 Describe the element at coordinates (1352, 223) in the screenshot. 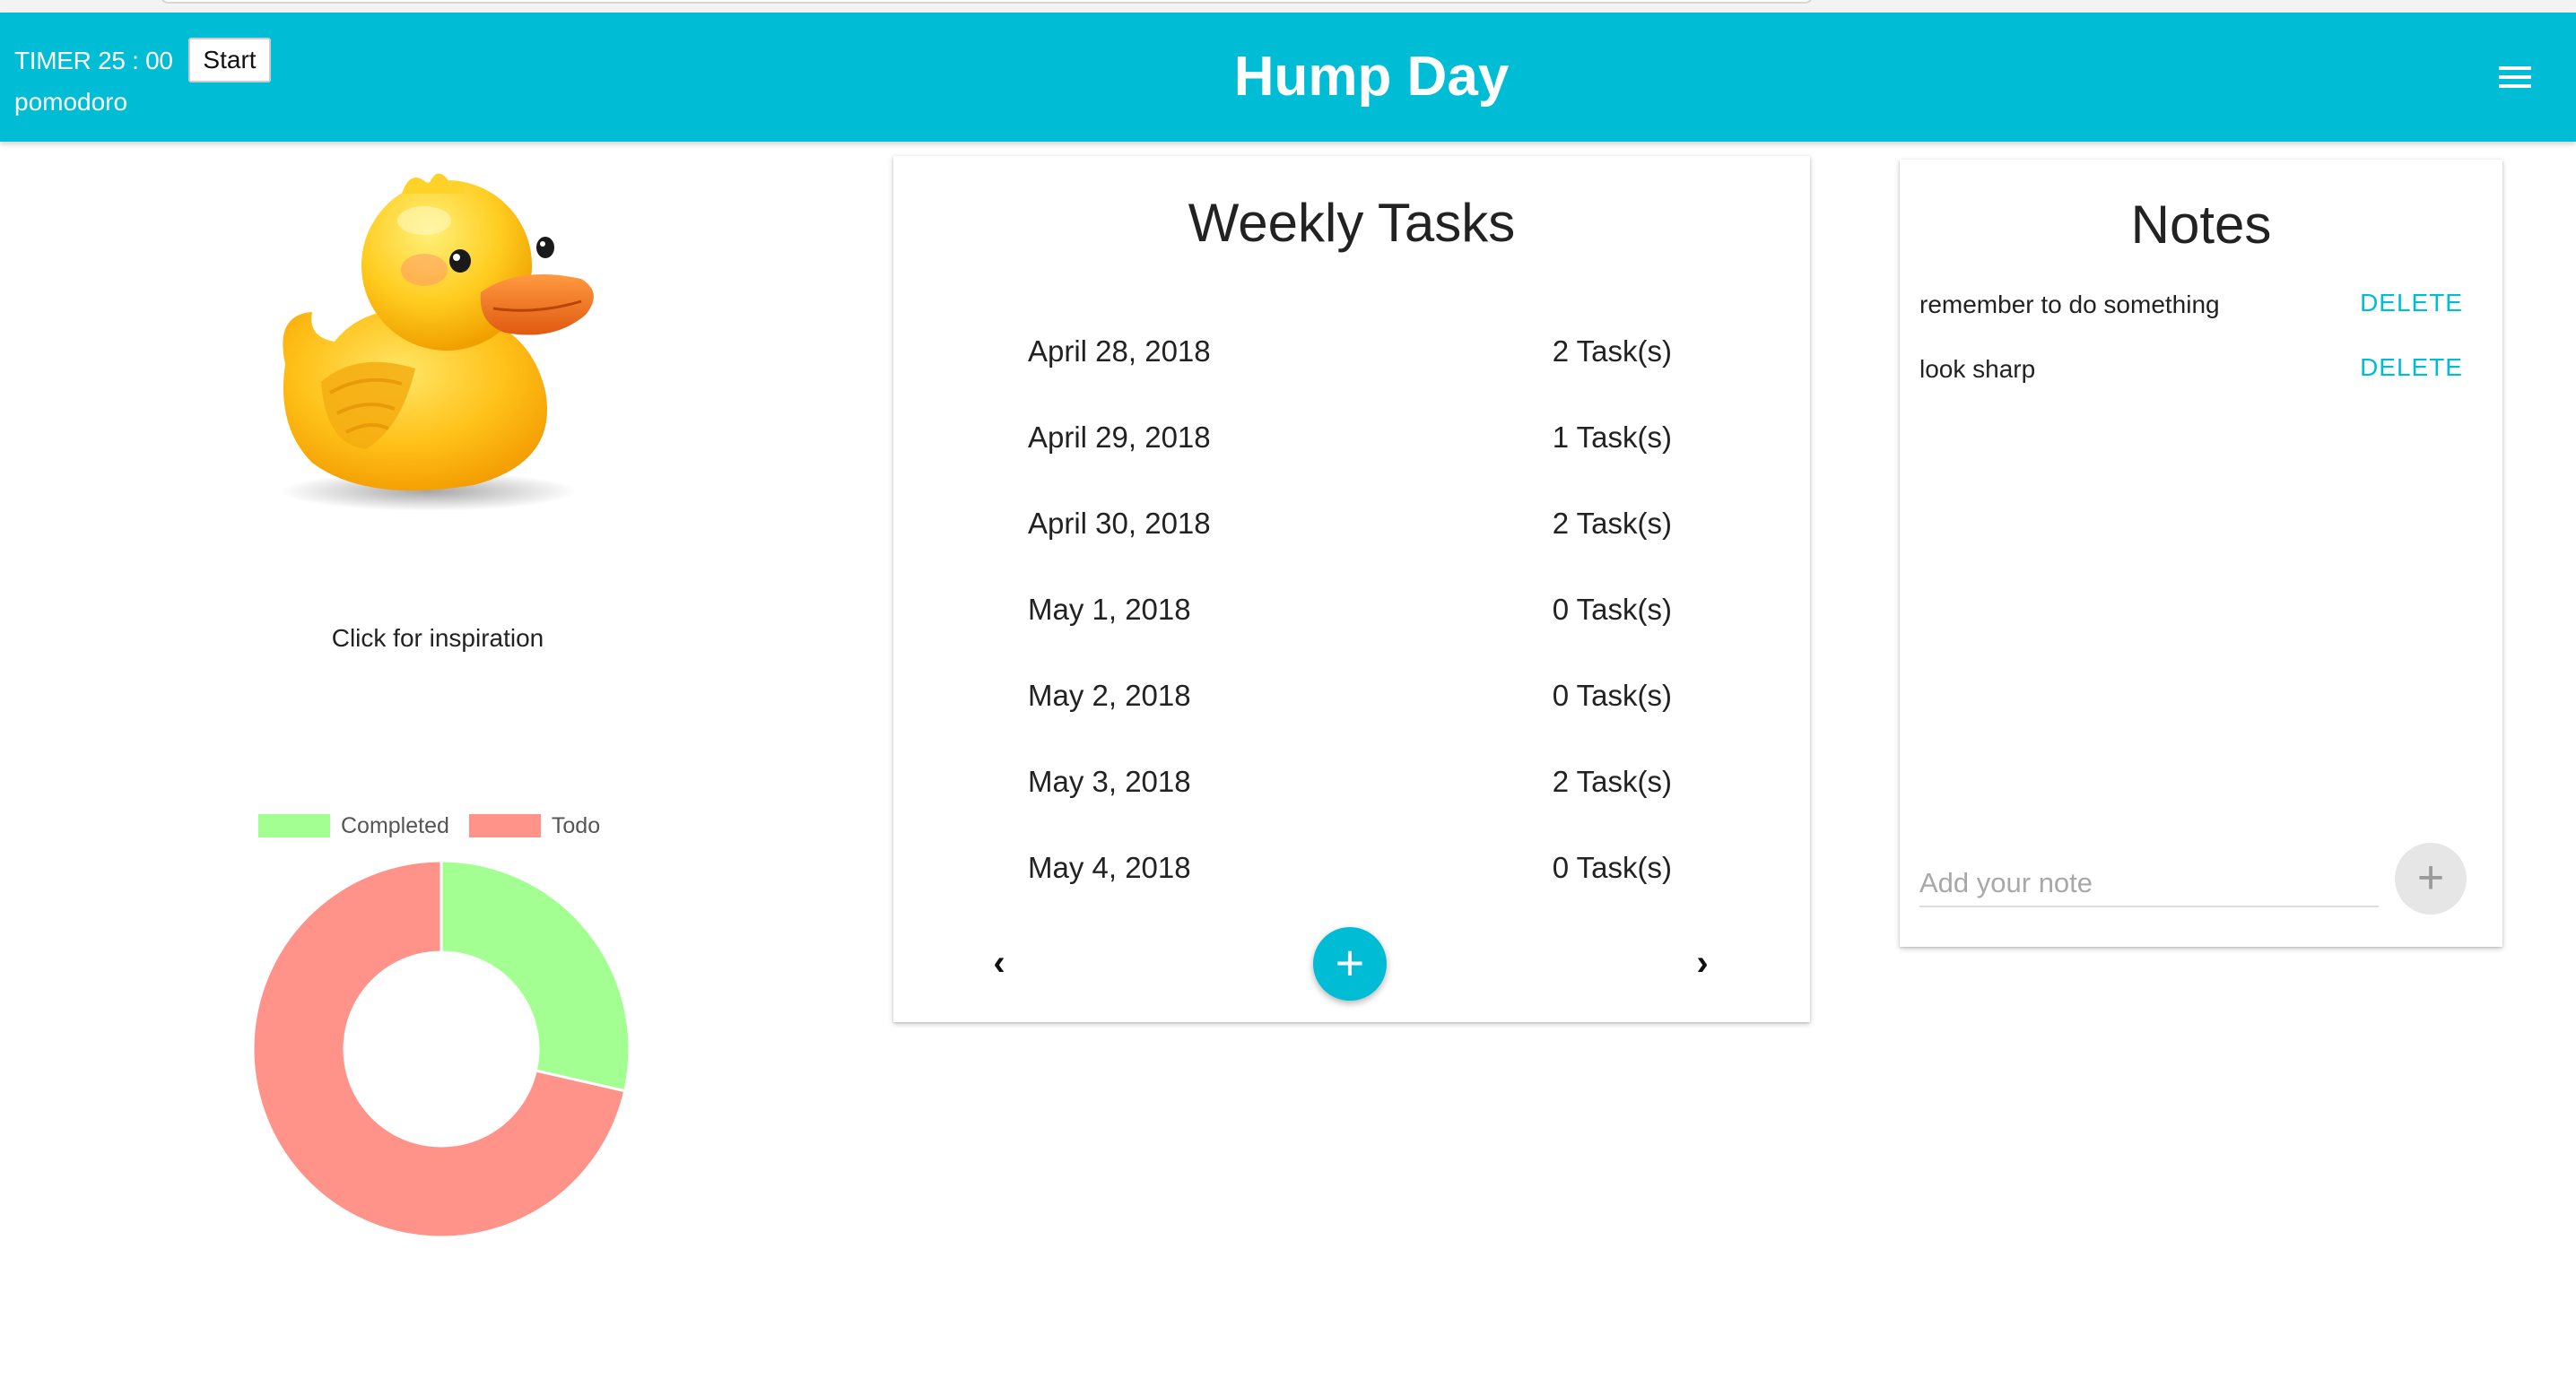

I see `weekly-tasks-title: Weekly Tasks` at that location.